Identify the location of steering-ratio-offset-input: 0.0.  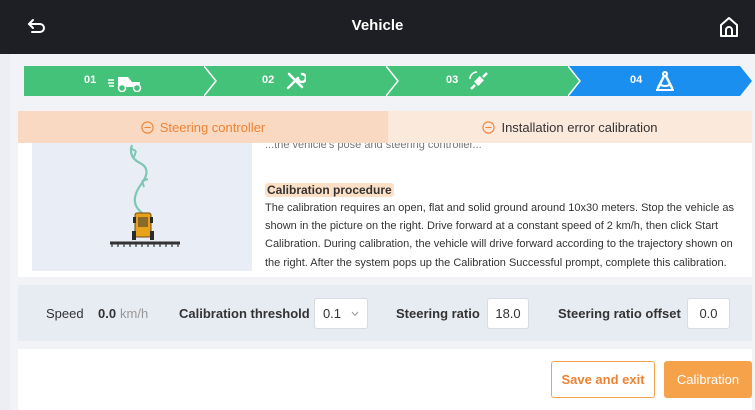
(708, 313).